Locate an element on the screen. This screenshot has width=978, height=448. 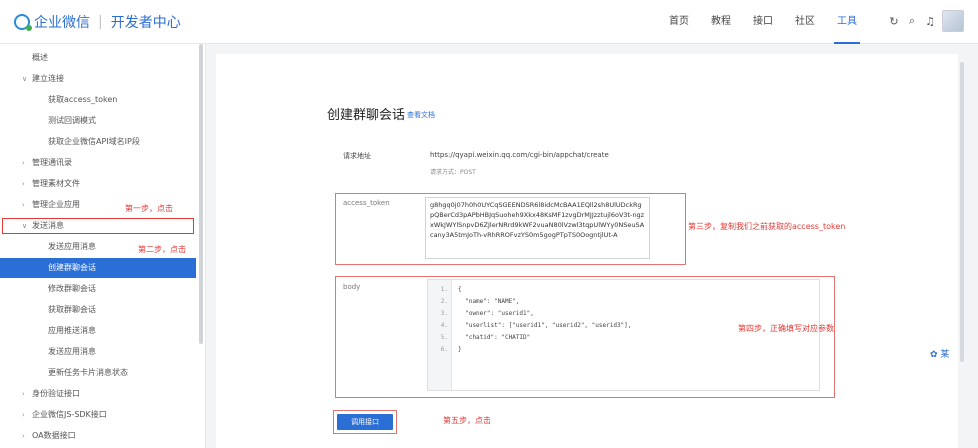
sidebar-item-label: 企业微信JS-SDK接口 is located at coordinates (69, 414).